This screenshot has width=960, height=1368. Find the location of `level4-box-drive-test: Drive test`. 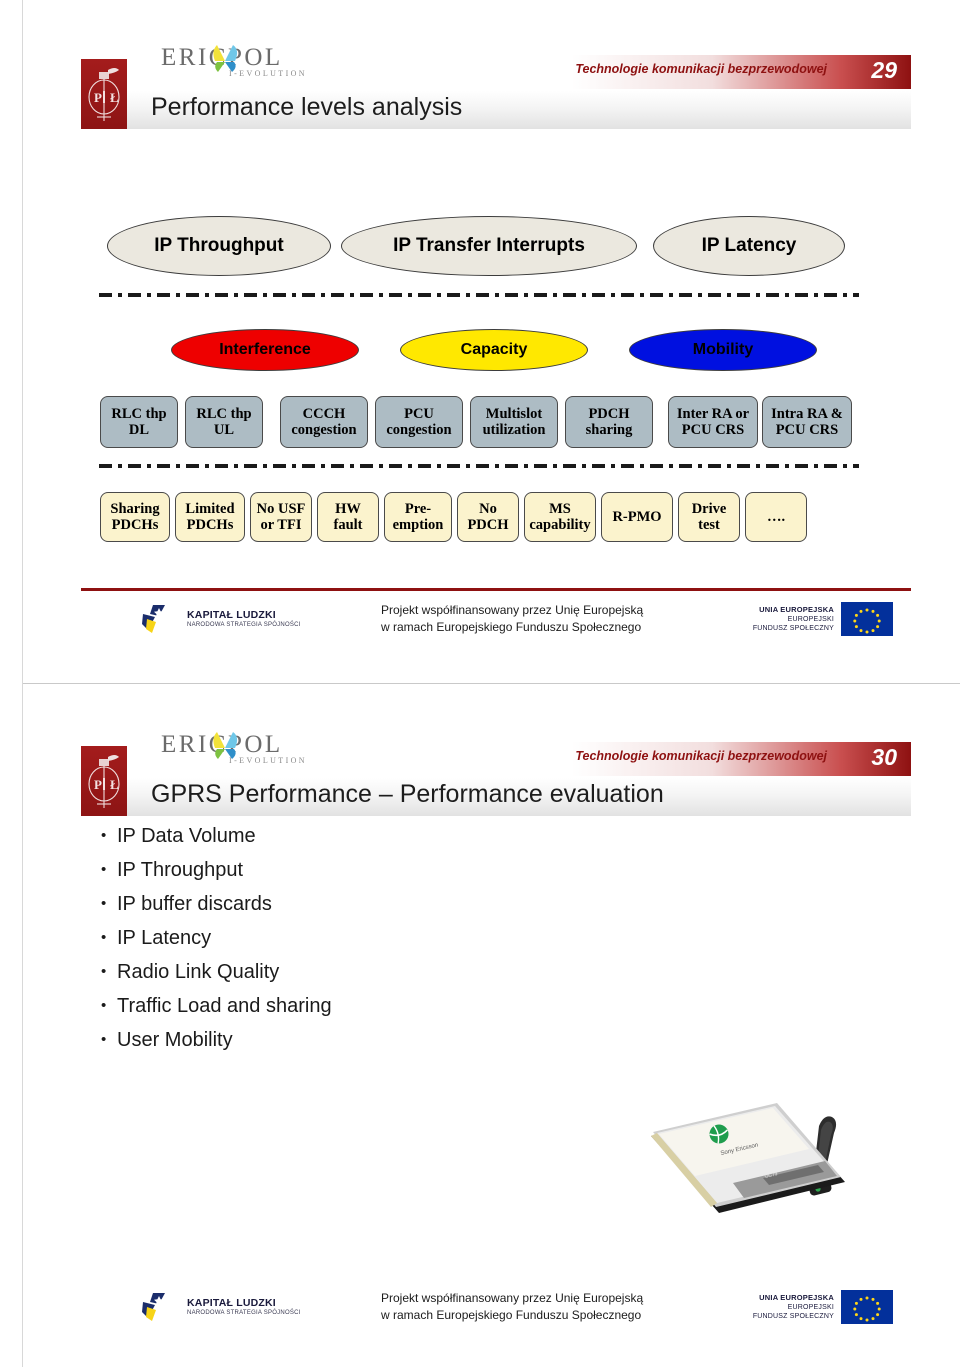

level4-box-drive-test: Drive test is located at coordinates (709, 517).